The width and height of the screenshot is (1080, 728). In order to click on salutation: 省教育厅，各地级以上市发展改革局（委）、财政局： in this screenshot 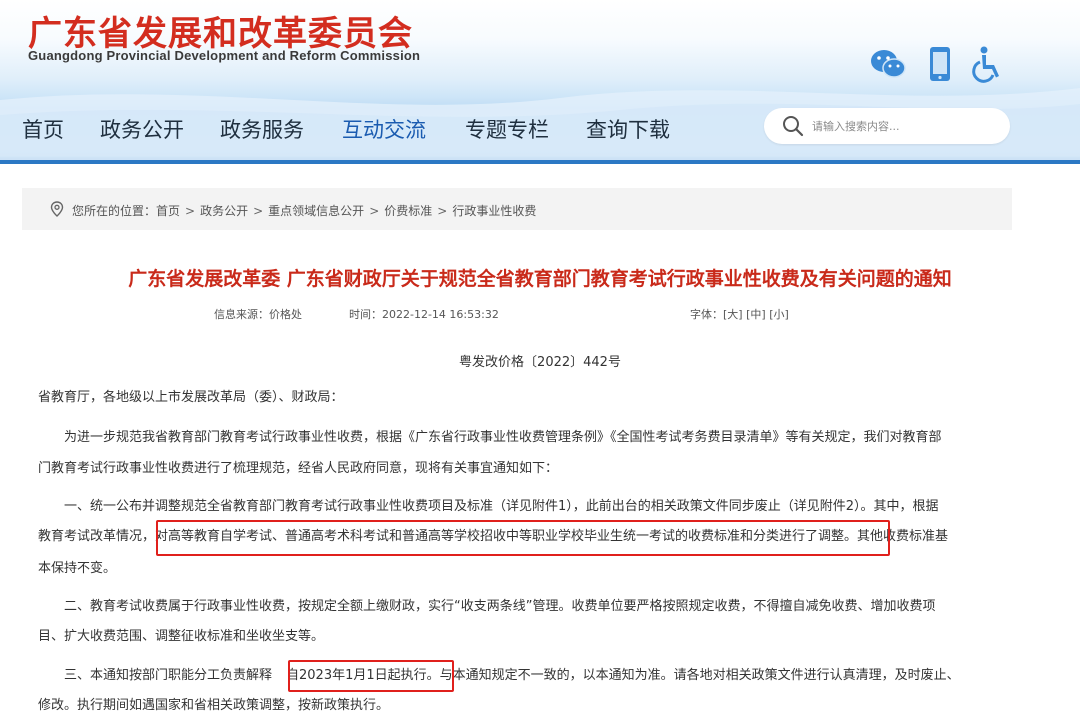, I will do `click(191, 397)`.